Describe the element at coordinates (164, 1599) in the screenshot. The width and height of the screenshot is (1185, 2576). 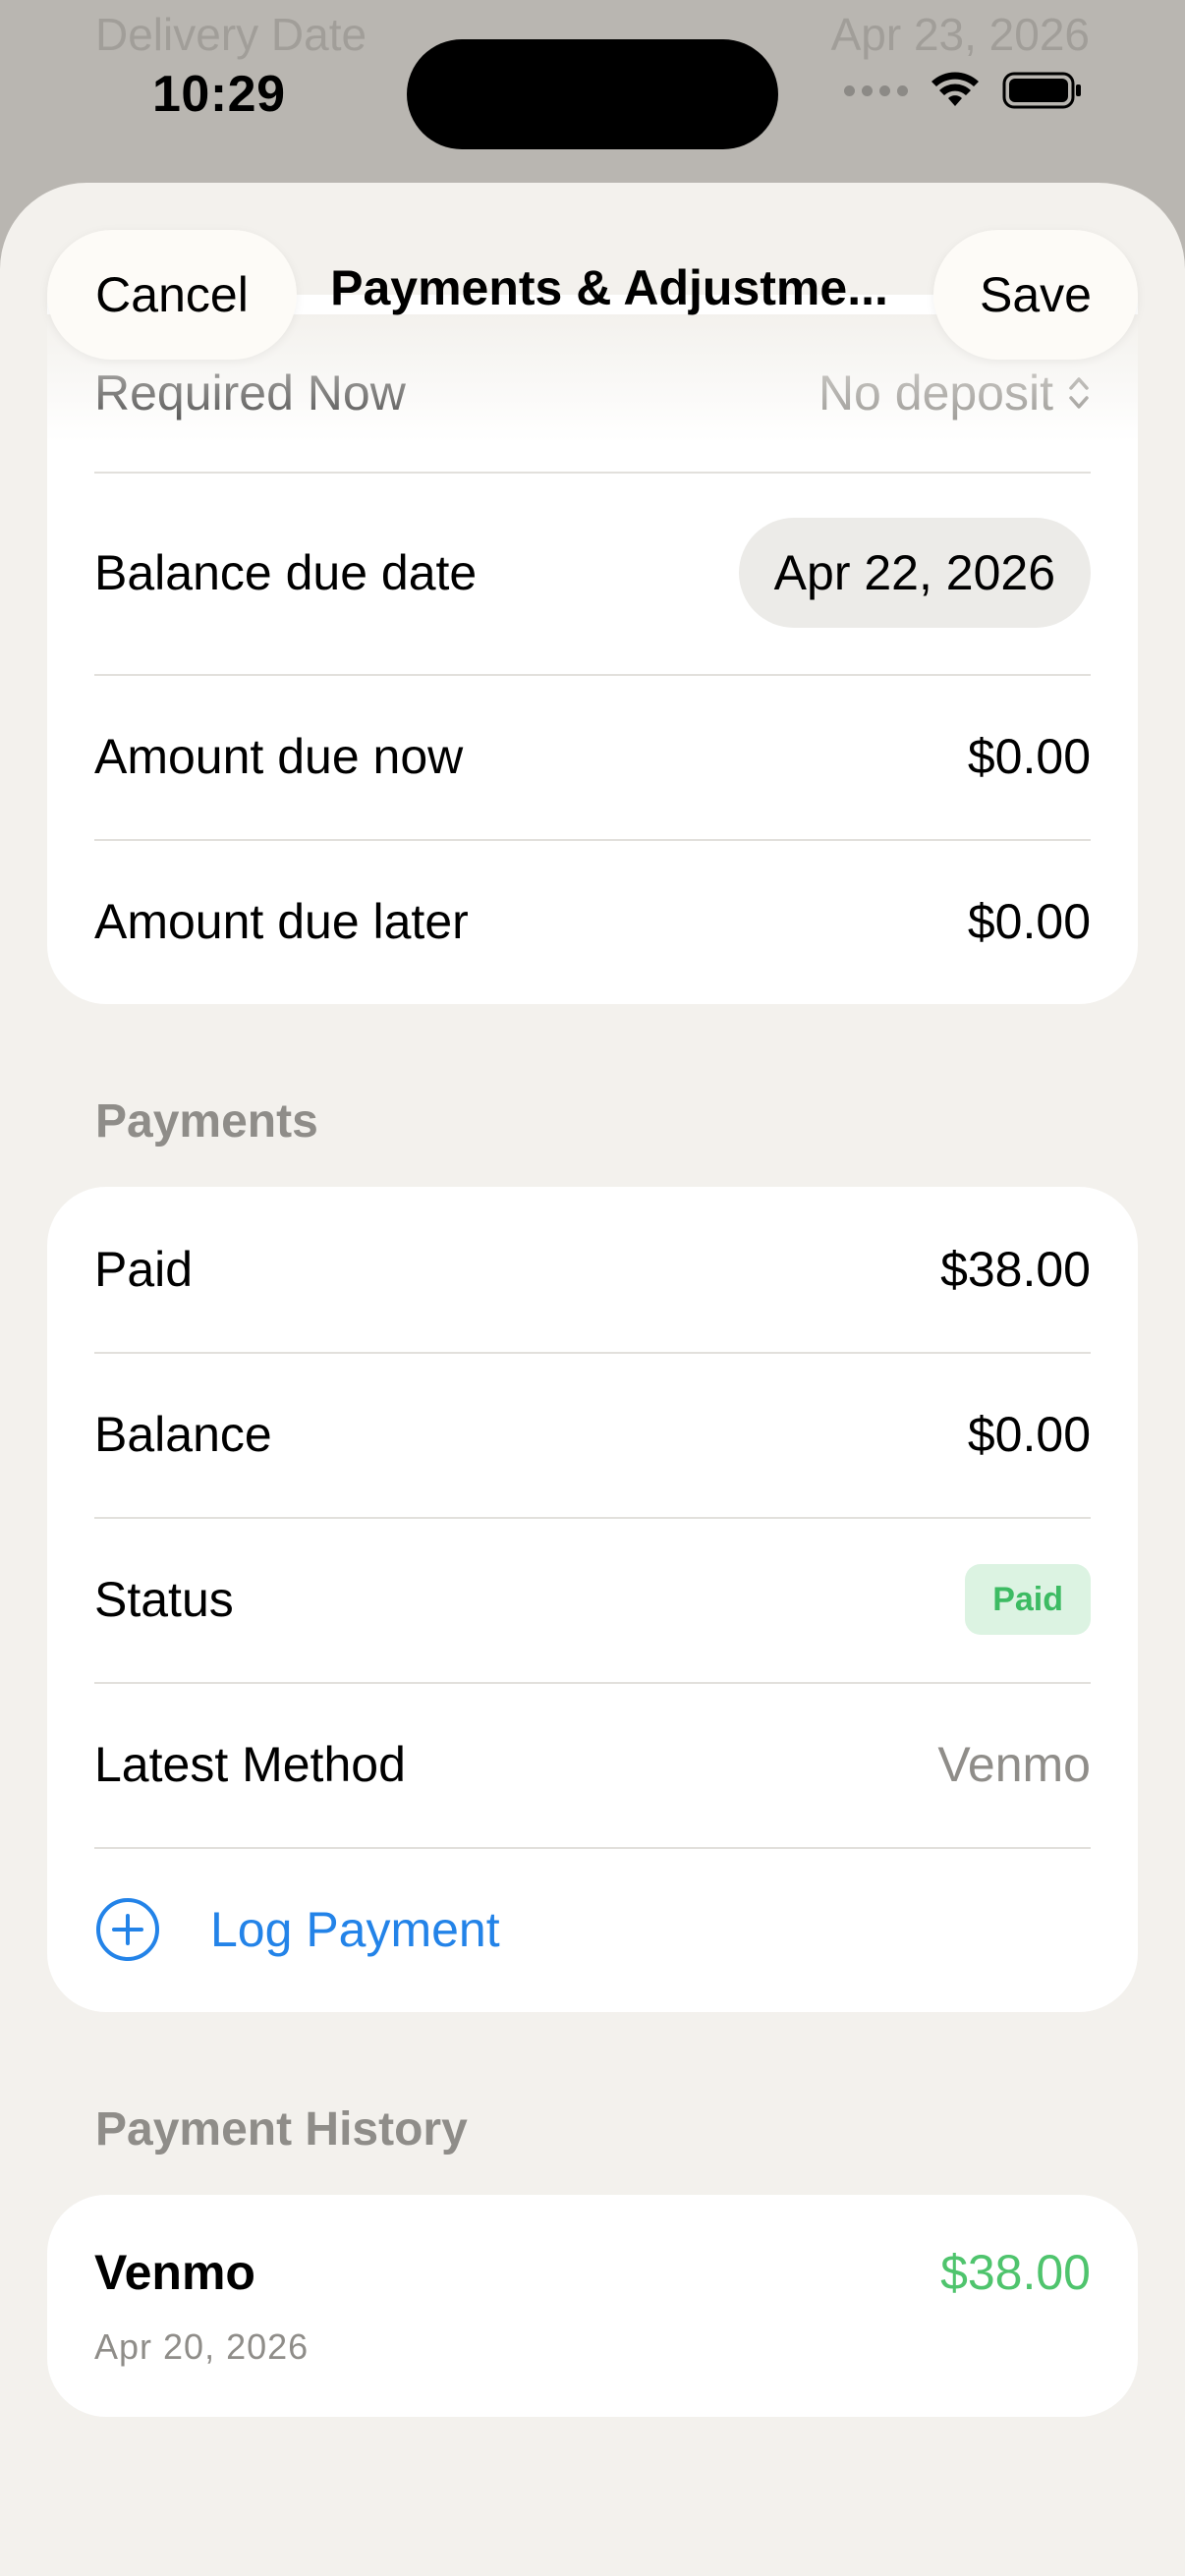
I see `status-label: Status` at that location.